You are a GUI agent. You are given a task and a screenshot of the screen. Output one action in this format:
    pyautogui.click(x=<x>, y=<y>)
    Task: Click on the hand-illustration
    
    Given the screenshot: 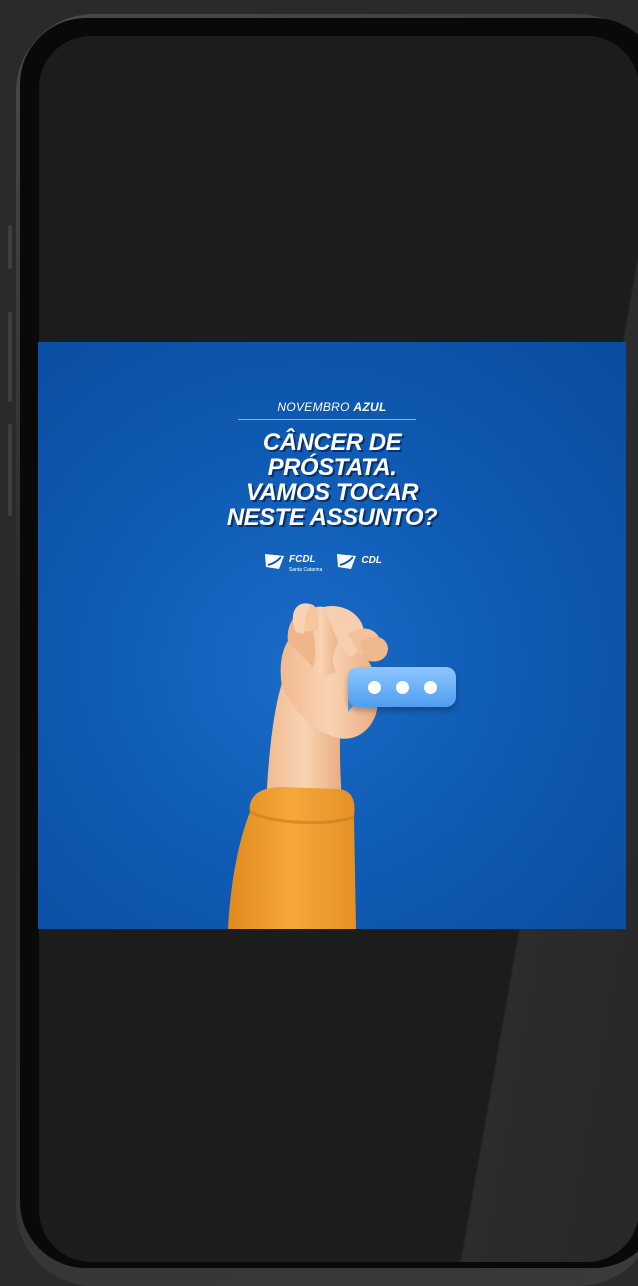 What is the action you would take?
    pyautogui.click(x=308, y=766)
    